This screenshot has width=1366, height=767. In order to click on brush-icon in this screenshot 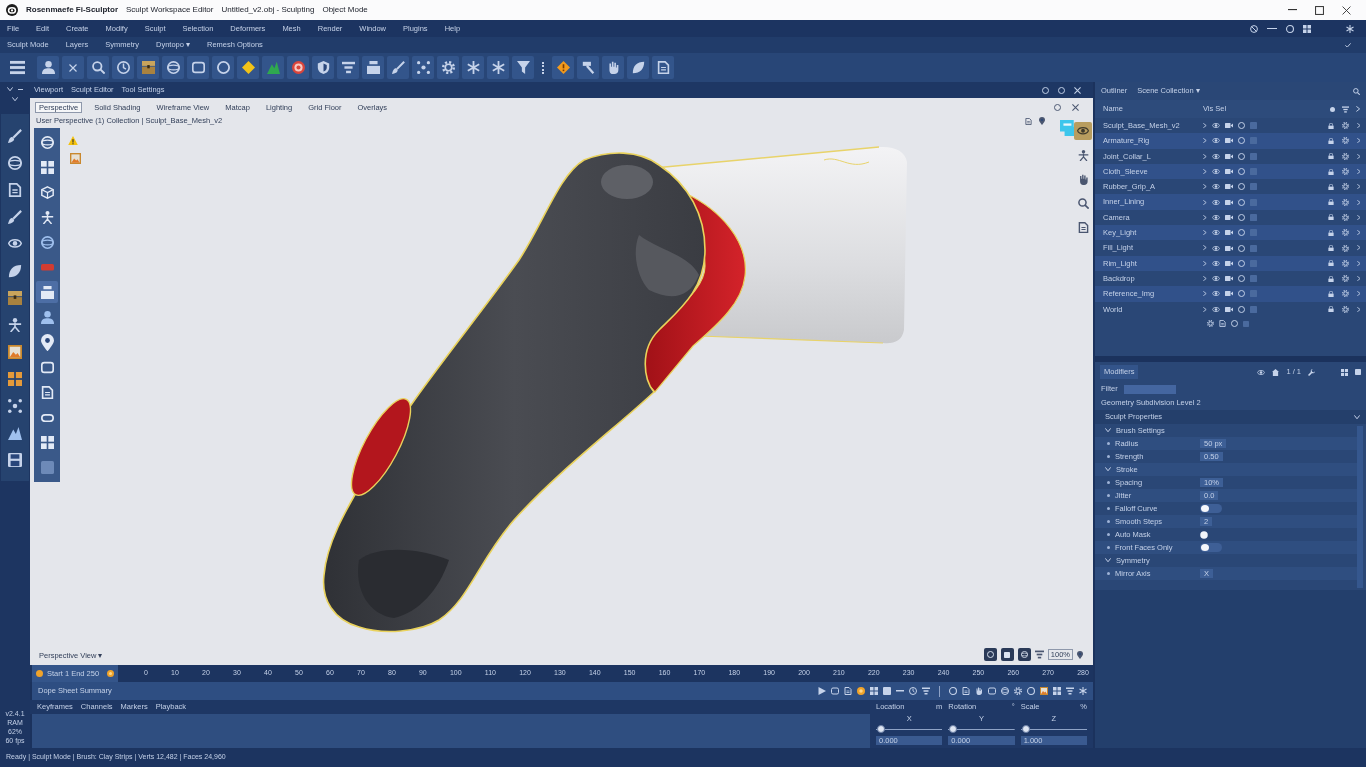, I will do `click(398, 67)`.